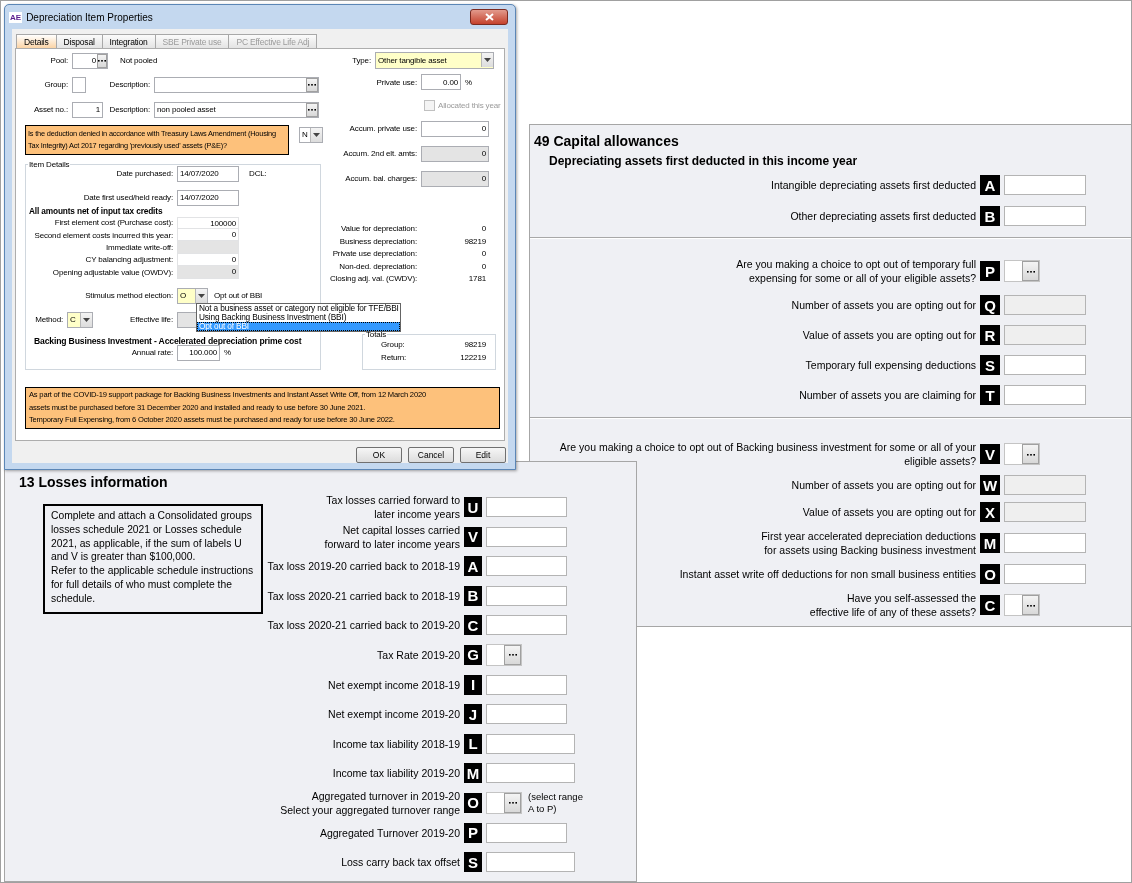  Describe the element at coordinates (50, 110) in the screenshot. I see `field-label: Asset no.:` at that location.